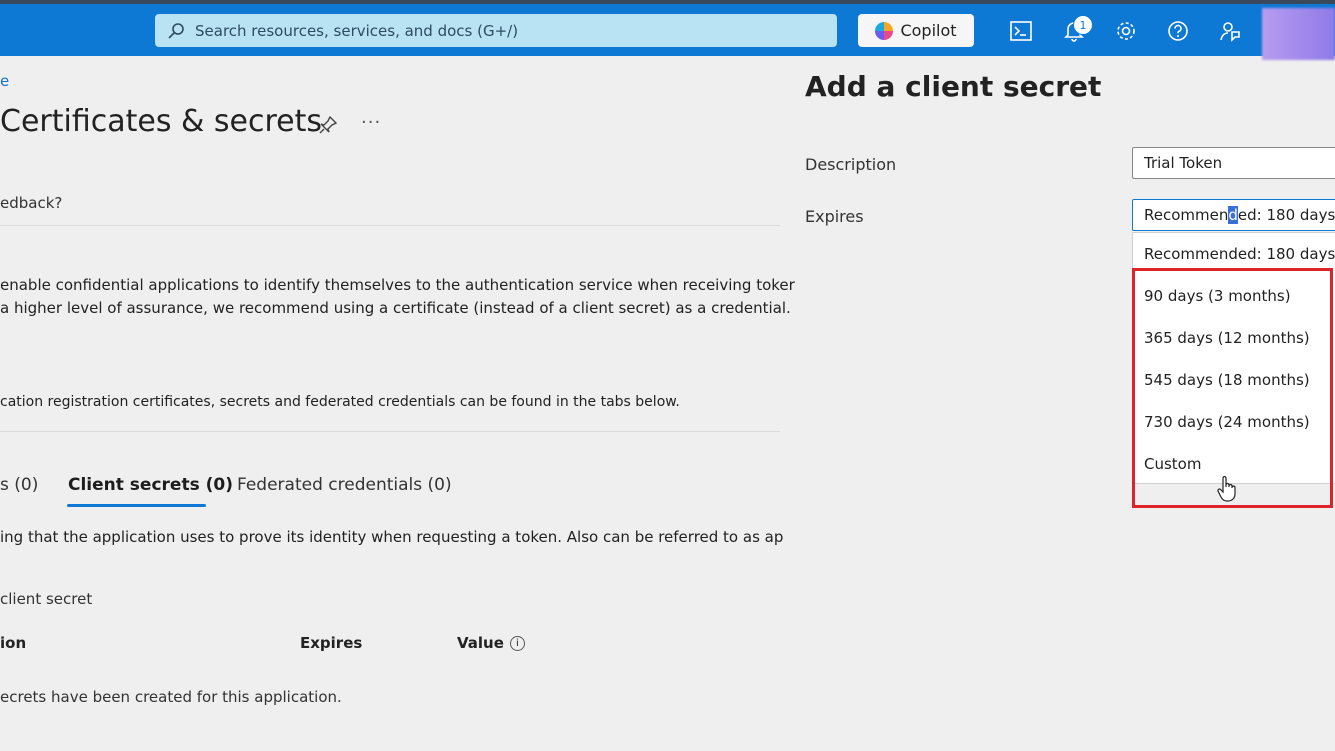 The image size is (1335, 751). I want to click on feedback-icon, so click(1230, 31).